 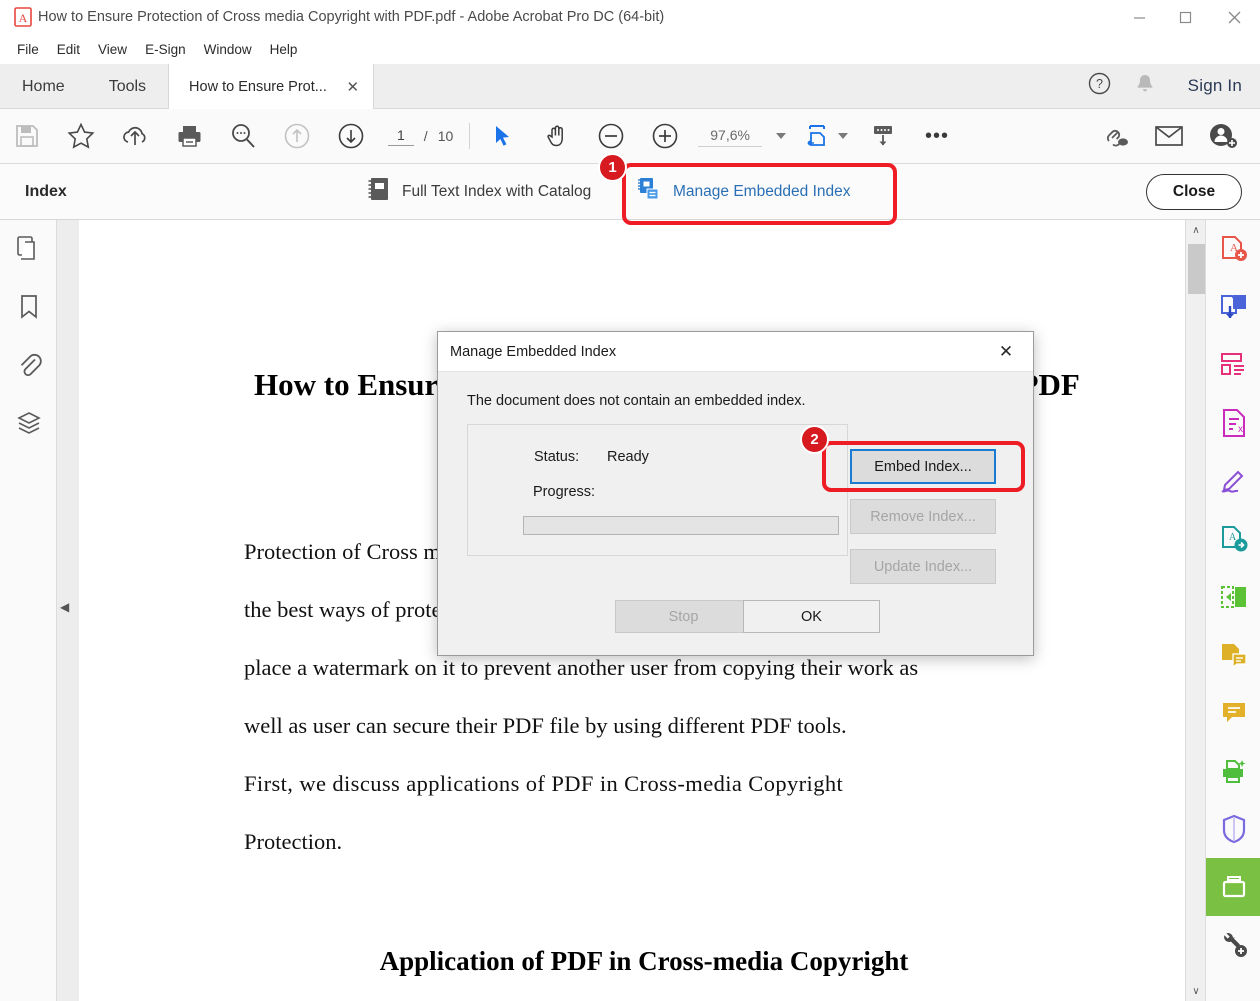 What do you see at coordinates (762, 191) in the screenshot?
I see `manage-embedded-index-label: Manage Embedded Index` at bounding box center [762, 191].